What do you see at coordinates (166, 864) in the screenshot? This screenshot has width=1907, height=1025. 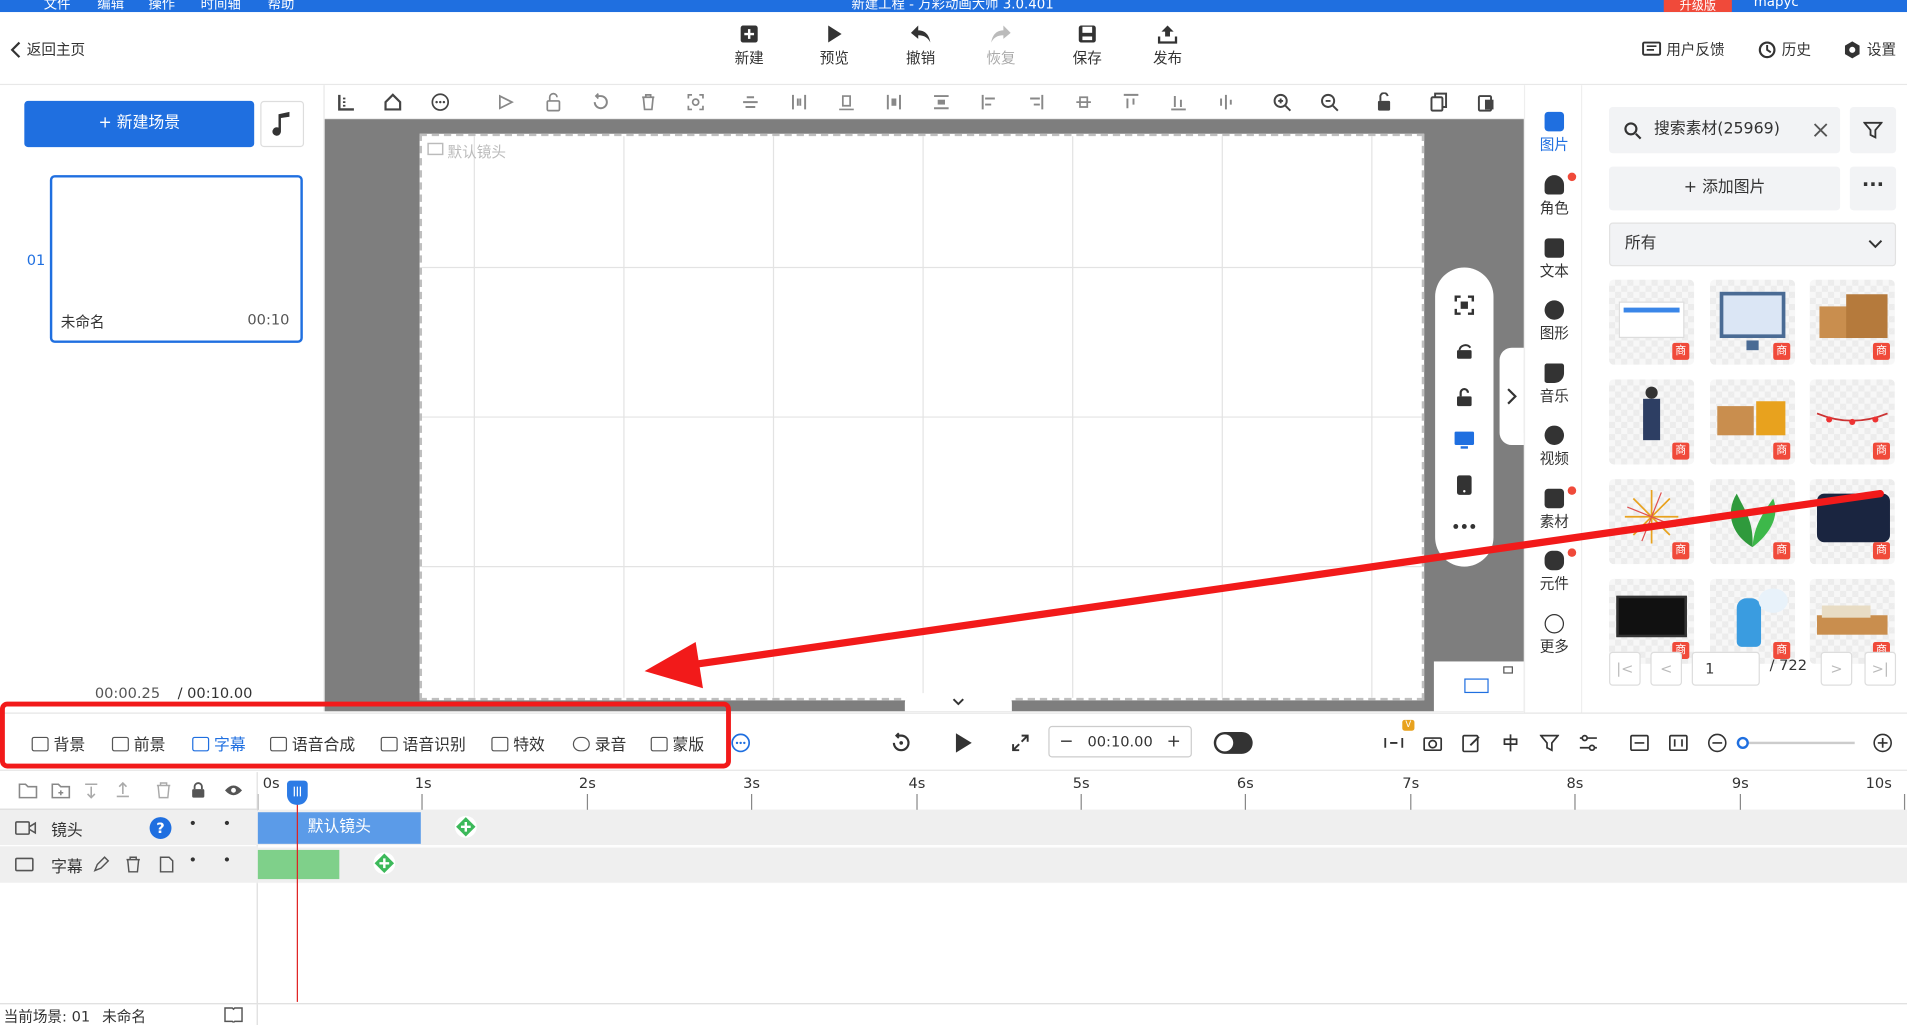 I see `import-icon` at bounding box center [166, 864].